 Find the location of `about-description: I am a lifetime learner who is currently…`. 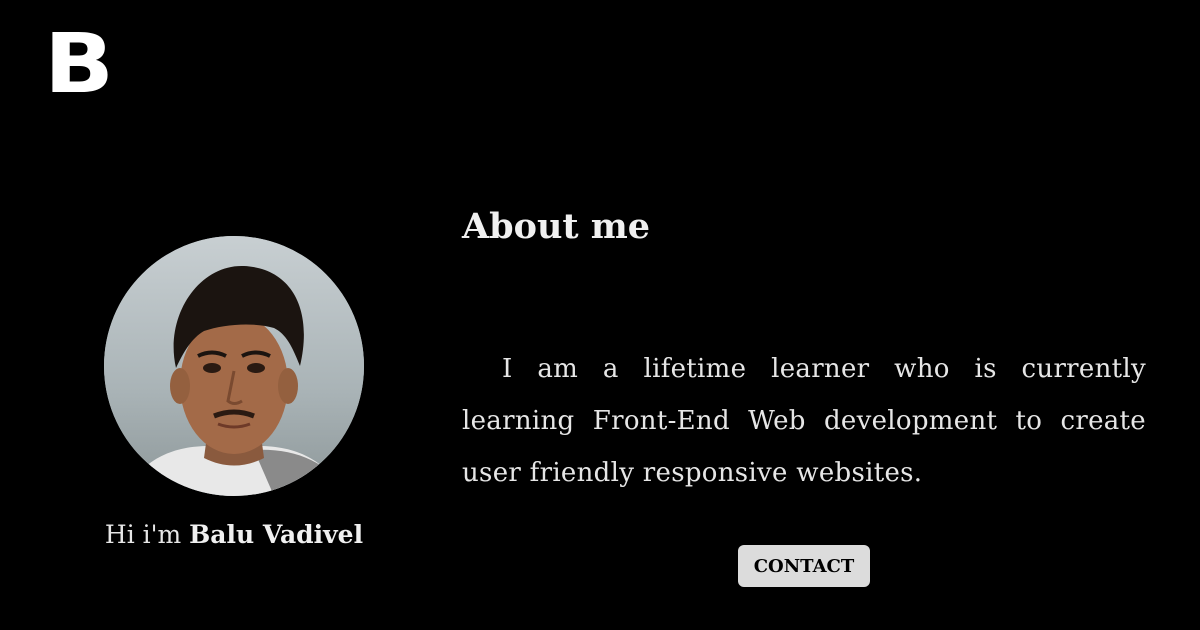

about-description: I am a lifetime learner who is currently… is located at coordinates (804, 421).